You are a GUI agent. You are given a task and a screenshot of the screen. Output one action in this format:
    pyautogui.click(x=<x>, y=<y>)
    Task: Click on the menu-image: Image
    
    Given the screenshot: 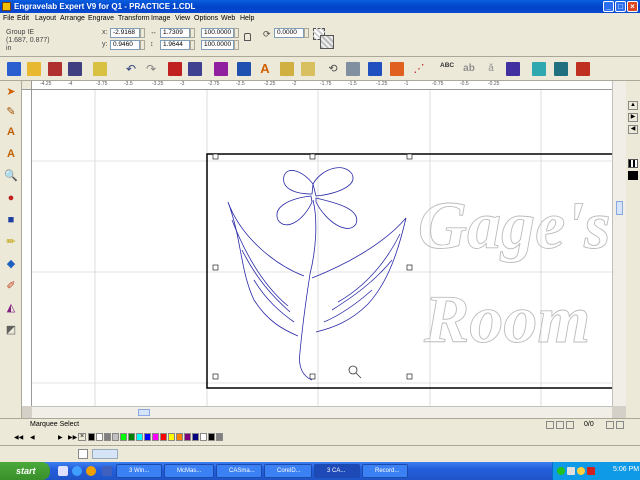 What is the action you would take?
    pyautogui.click(x=160, y=19)
    